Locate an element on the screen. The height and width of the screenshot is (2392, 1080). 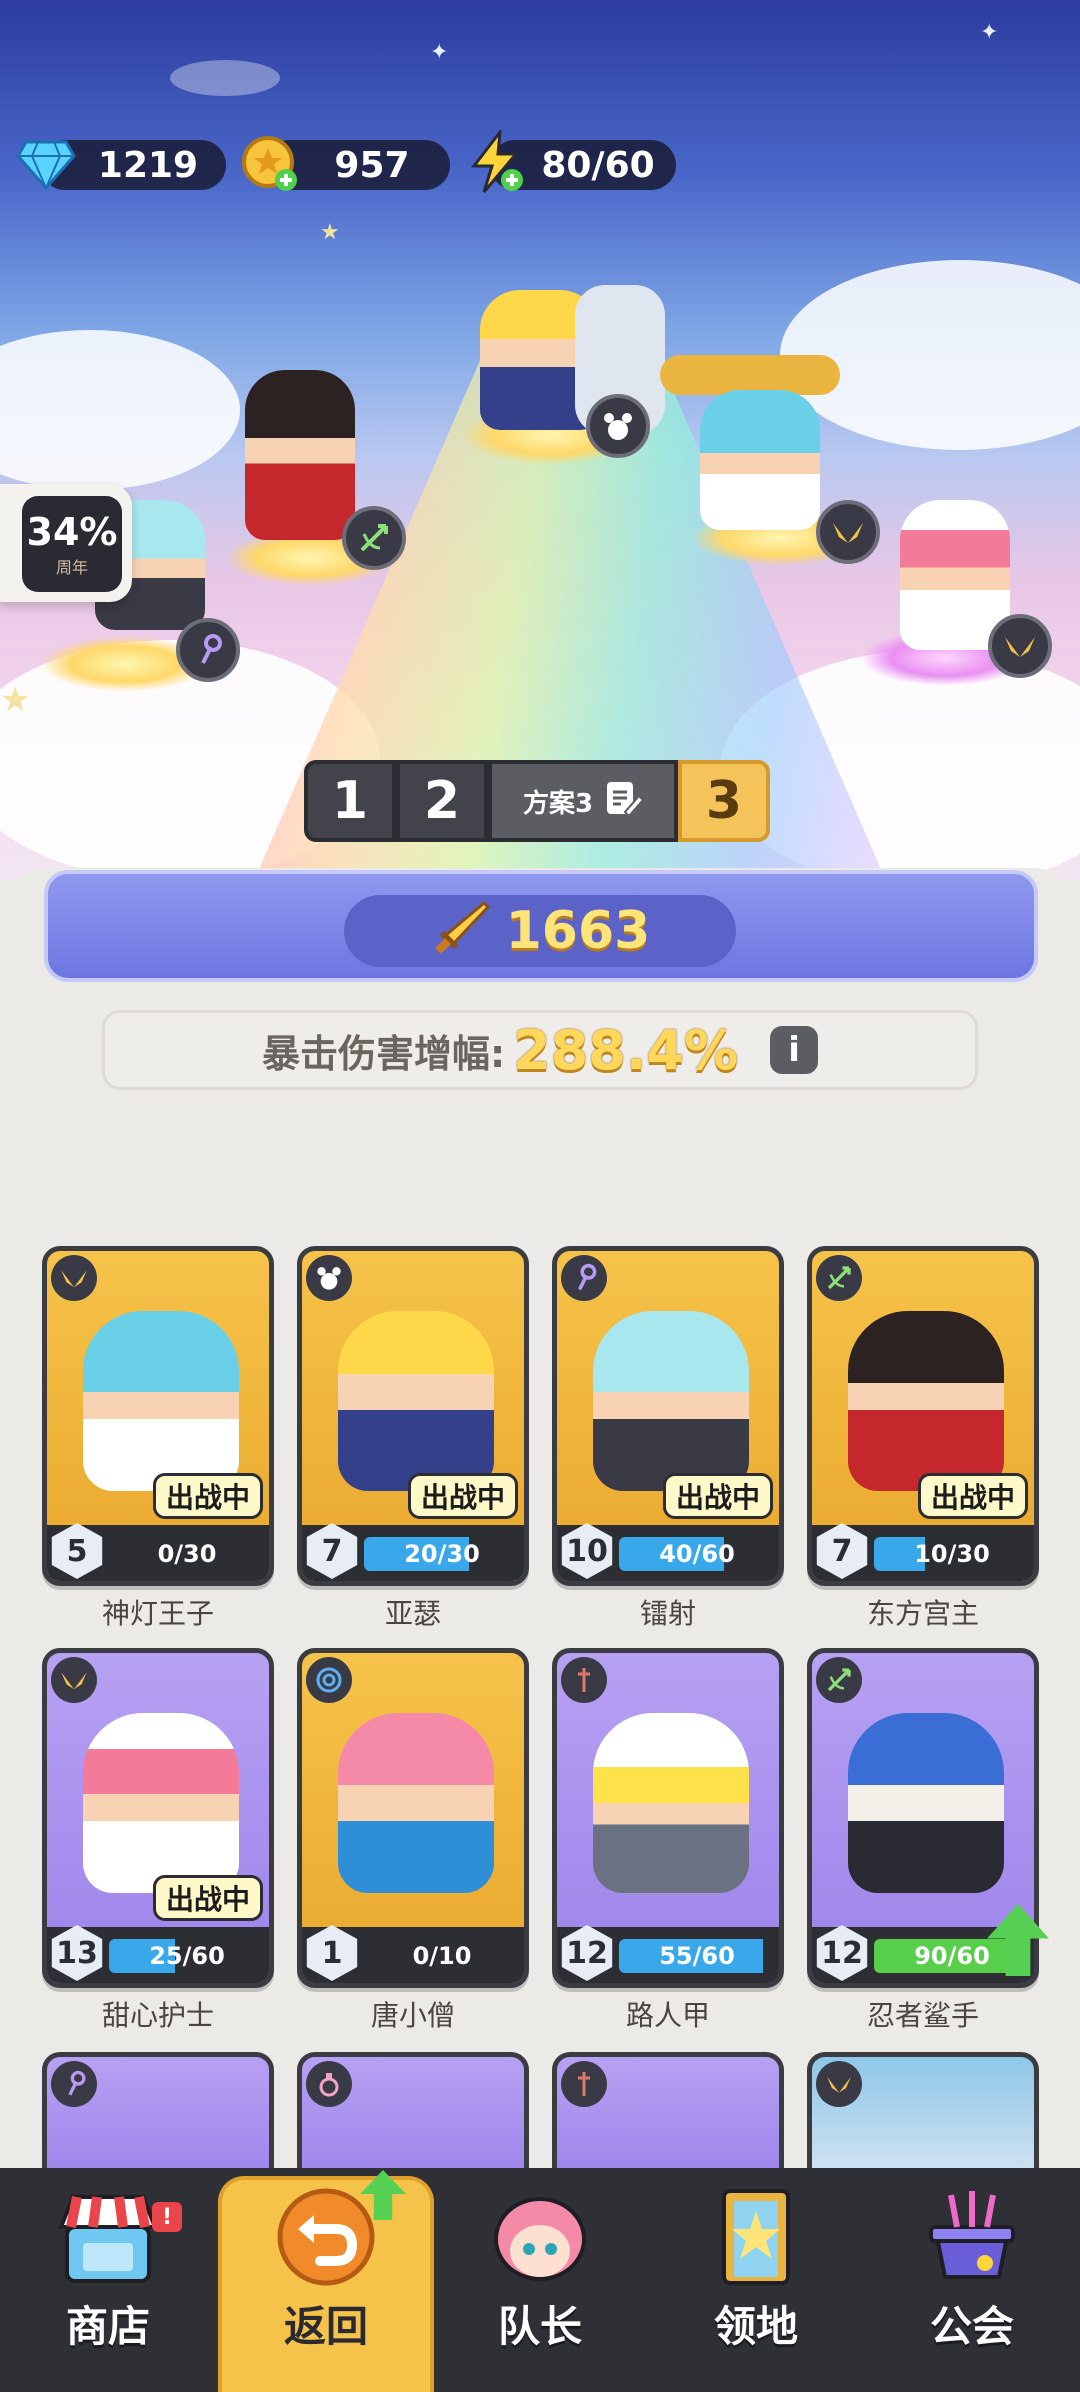
hero-lamp-prince-figure is located at coordinates (760, 460).